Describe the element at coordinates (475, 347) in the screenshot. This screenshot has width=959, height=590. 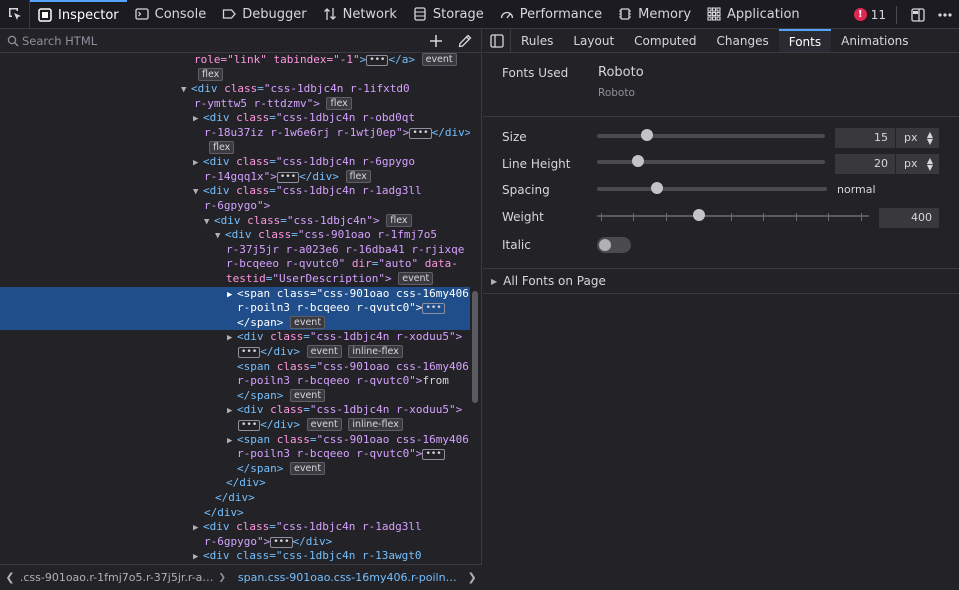
I see `scrollbar-thumb` at that location.